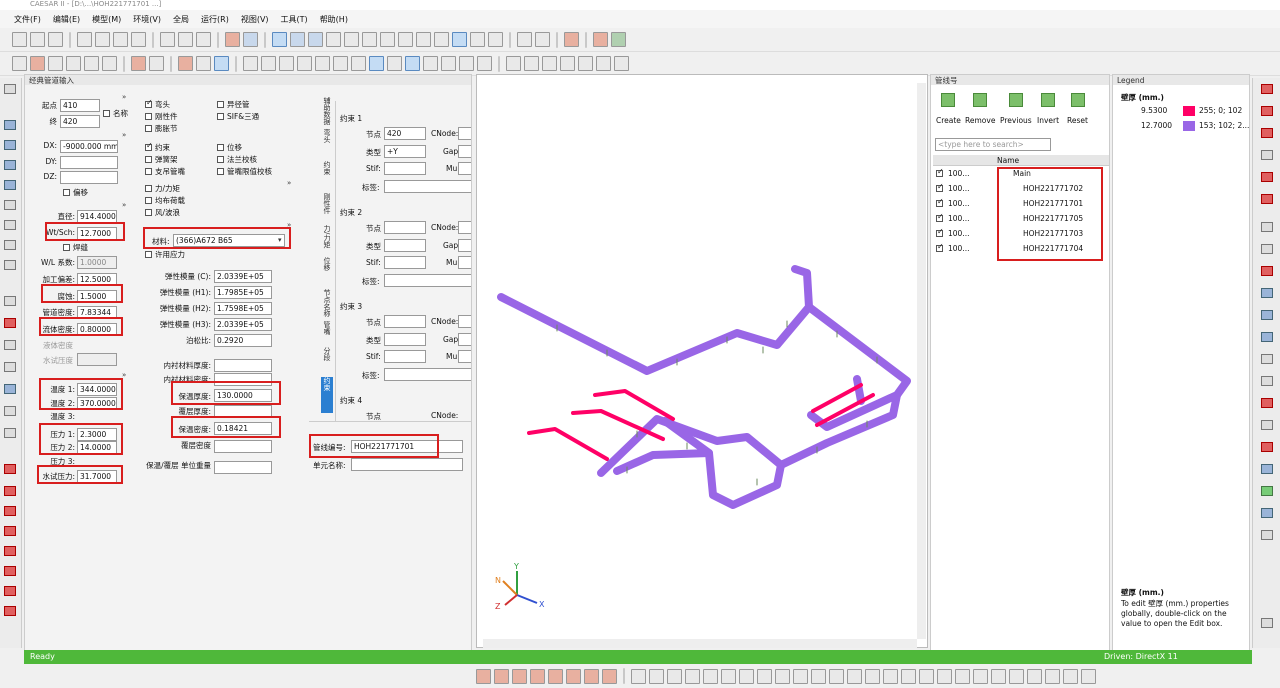 Image resolution: width=1280 pixels, height=688 pixels. What do you see at coordinates (148, 200) in the screenshot?
I see `uniform-load-checkbox` at bounding box center [148, 200].